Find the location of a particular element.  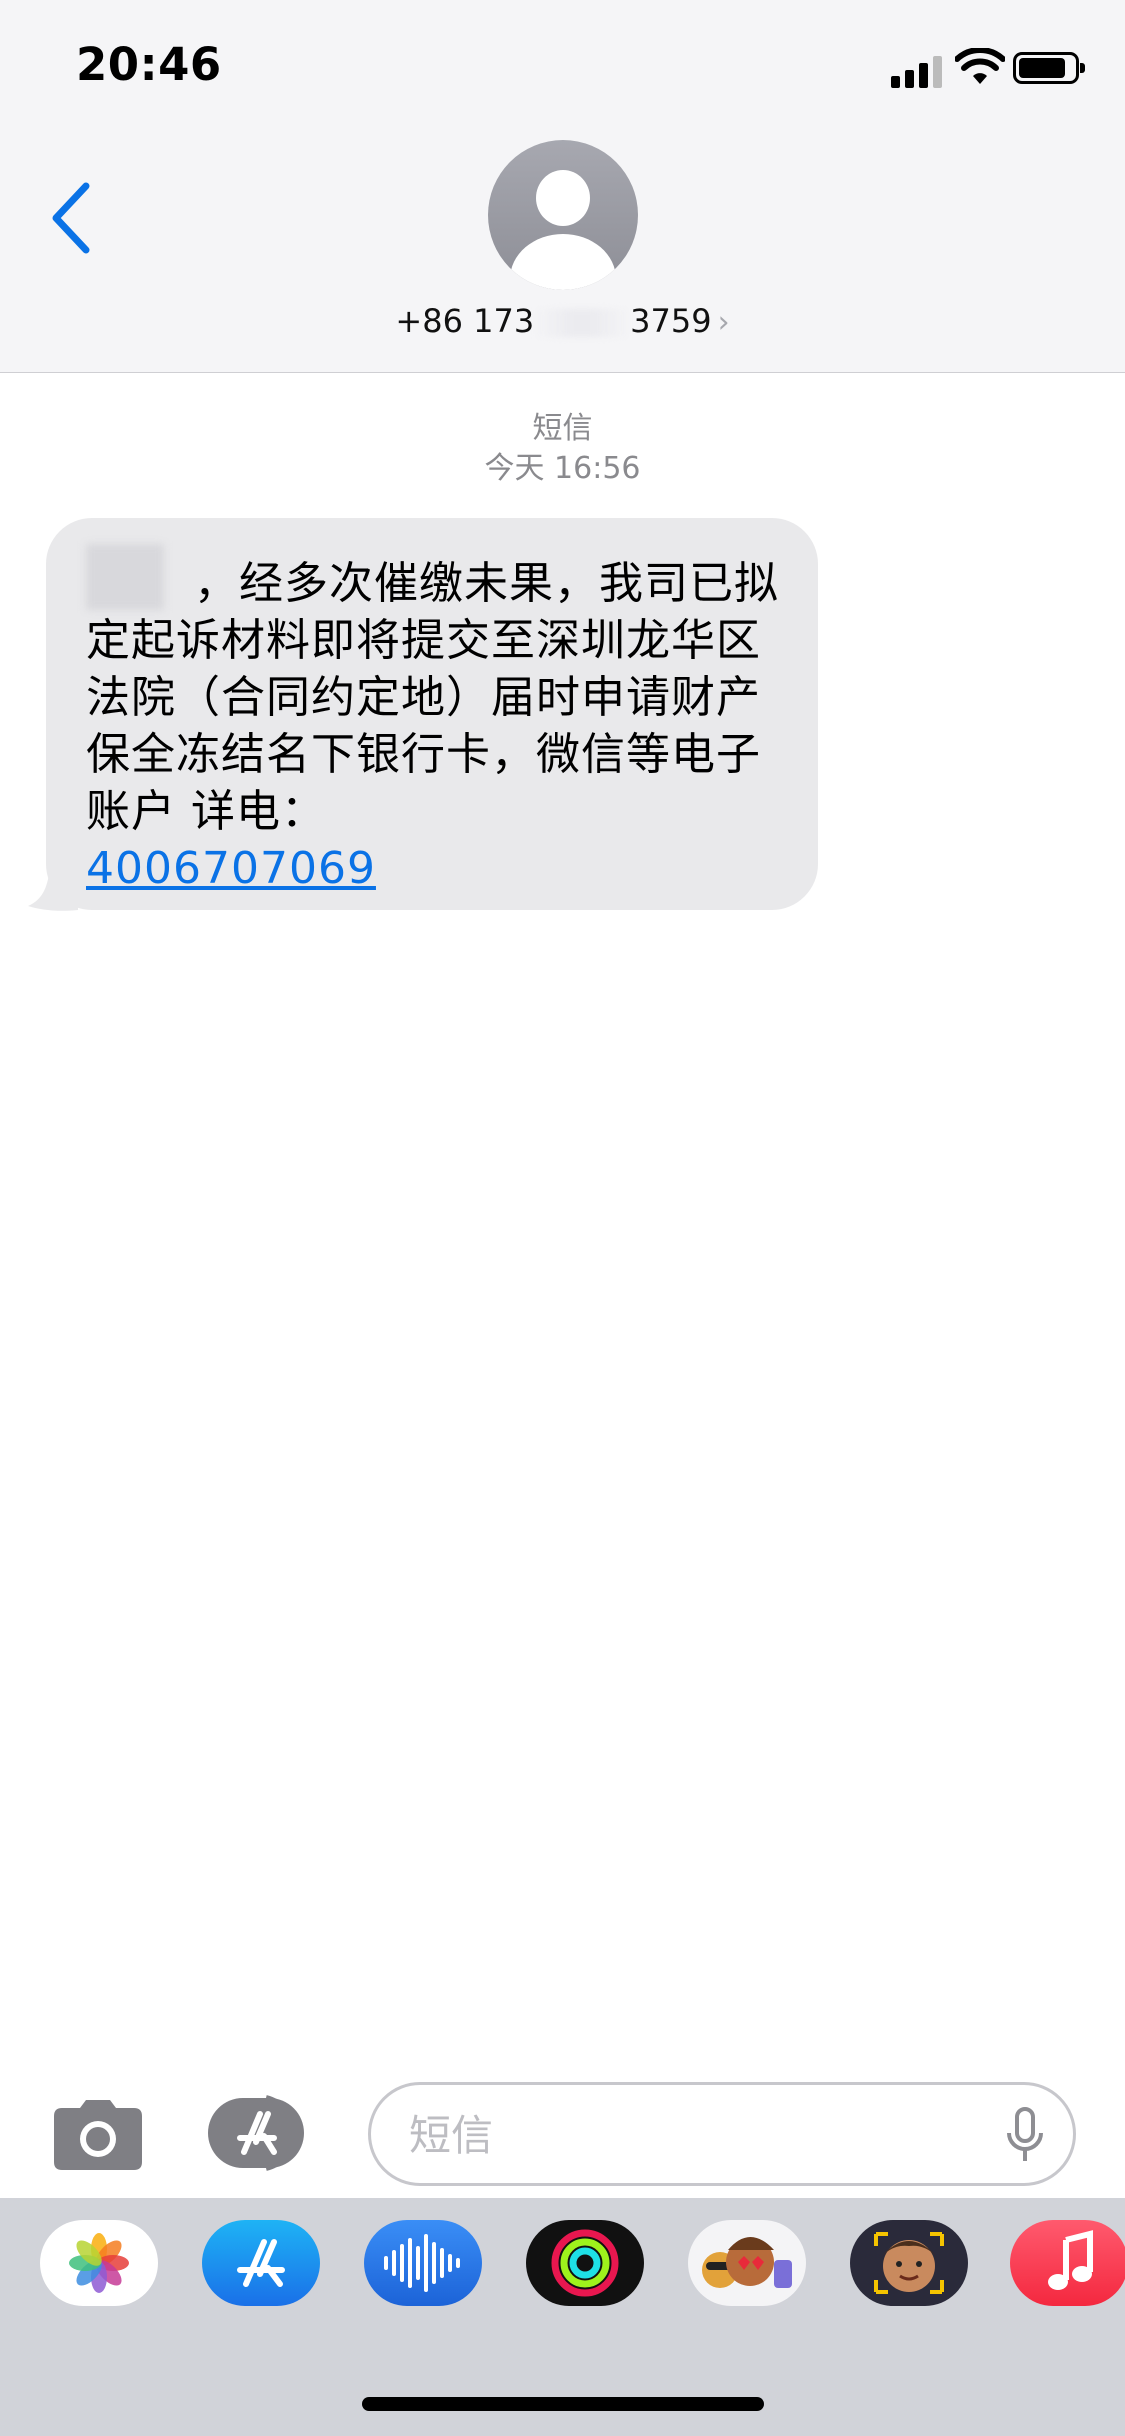

service-label: 短信 is located at coordinates (562, 428).